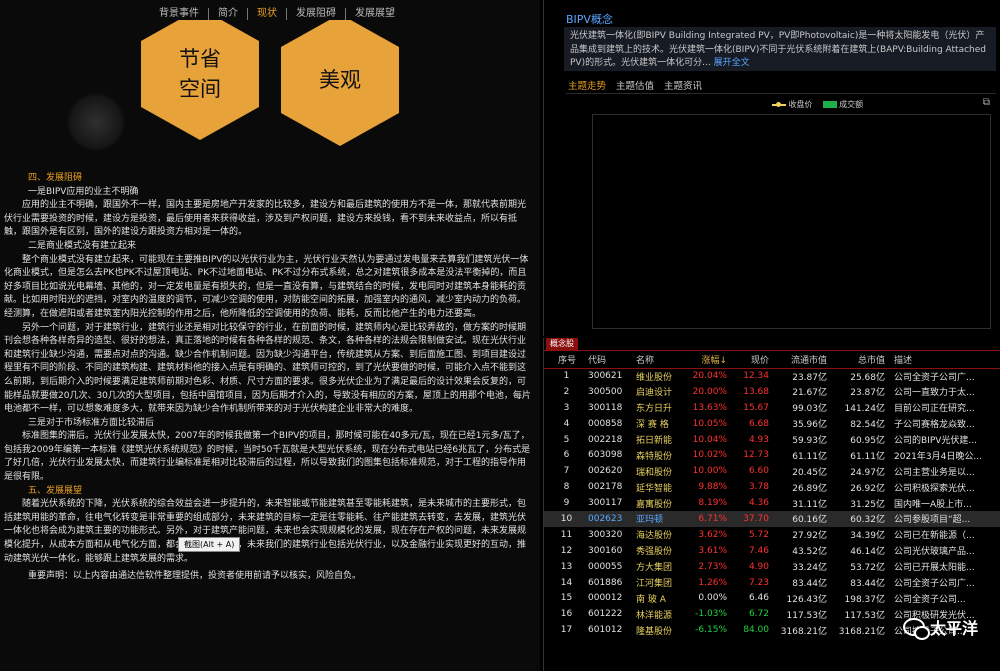 The height and width of the screenshot is (671, 1000). What do you see at coordinates (867, 536) in the screenshot?
I see `cell-total-cap: 34.39亿` at bounding box center [867, 536].